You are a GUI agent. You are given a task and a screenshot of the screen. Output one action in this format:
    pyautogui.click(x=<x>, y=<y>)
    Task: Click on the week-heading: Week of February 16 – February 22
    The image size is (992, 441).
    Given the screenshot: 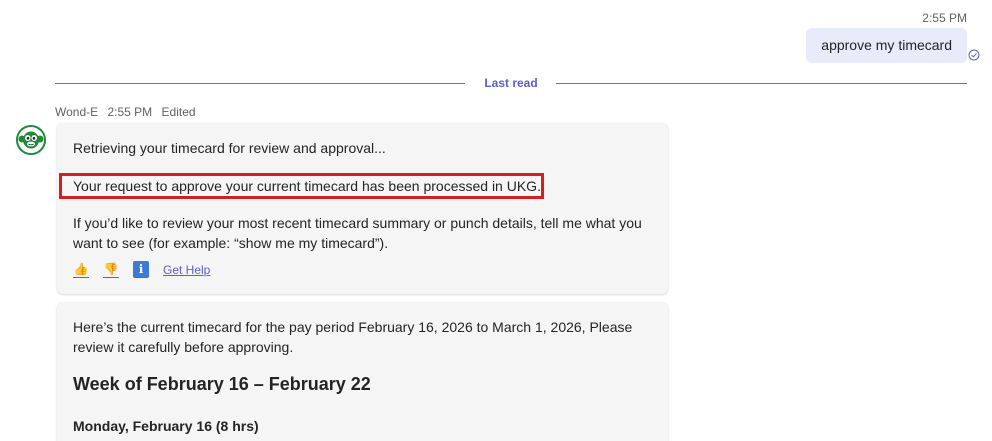 What is the action you would take?
    pyautogui.click(x=222, y=384)
    